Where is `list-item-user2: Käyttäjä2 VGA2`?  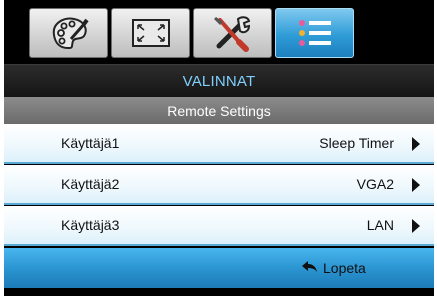 list-item-user2: Käyttäjä2 VGA2 is located at coordinates (219, 185).